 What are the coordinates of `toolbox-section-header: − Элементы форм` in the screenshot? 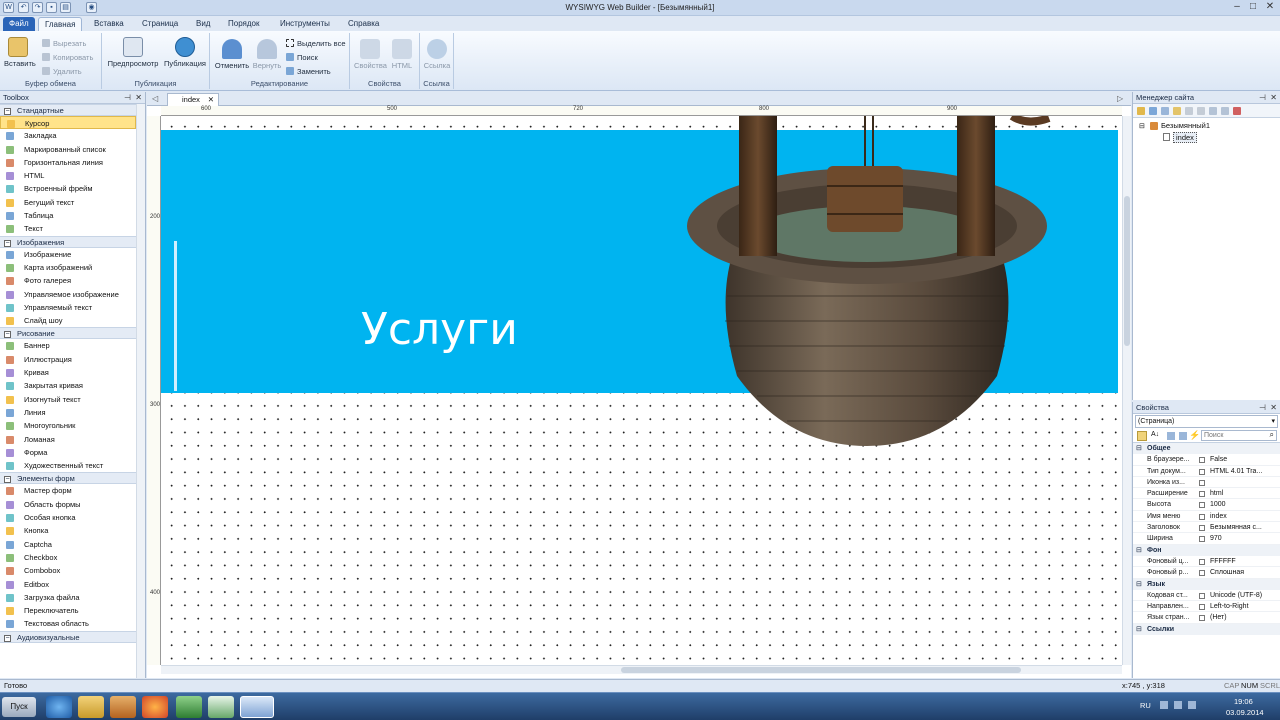 It's located at (68, 478).